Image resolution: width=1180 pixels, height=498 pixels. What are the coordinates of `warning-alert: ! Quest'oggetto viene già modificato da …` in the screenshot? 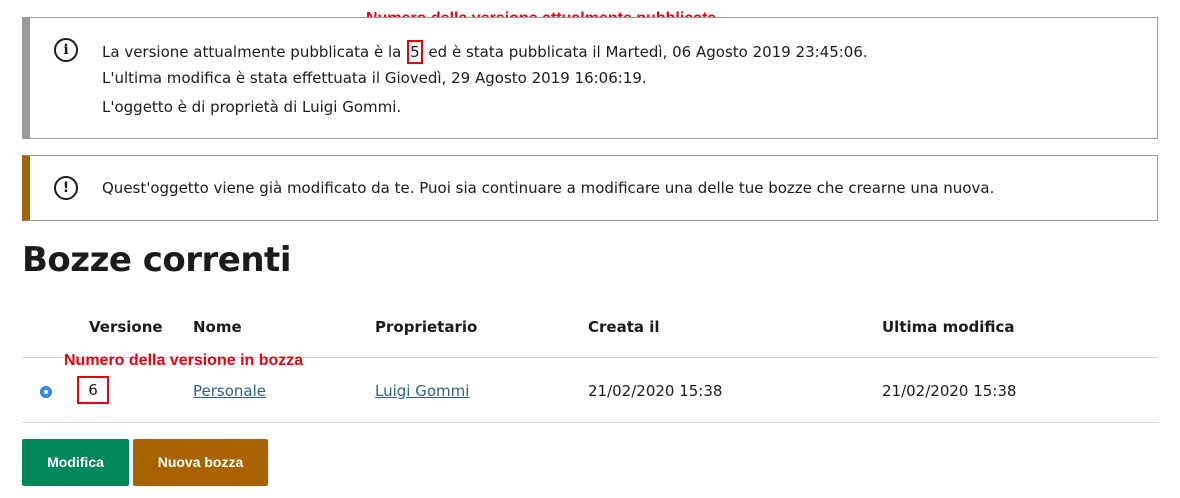 It's located at (590, 188).